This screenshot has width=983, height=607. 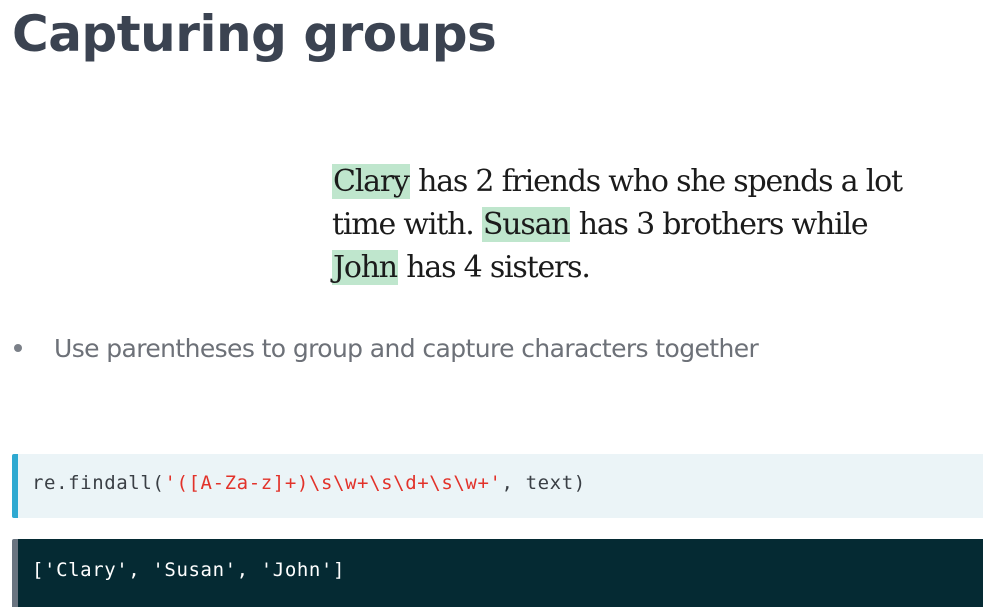 I want to click on code-prefix: re.findall(, so click(x=98, y=483).